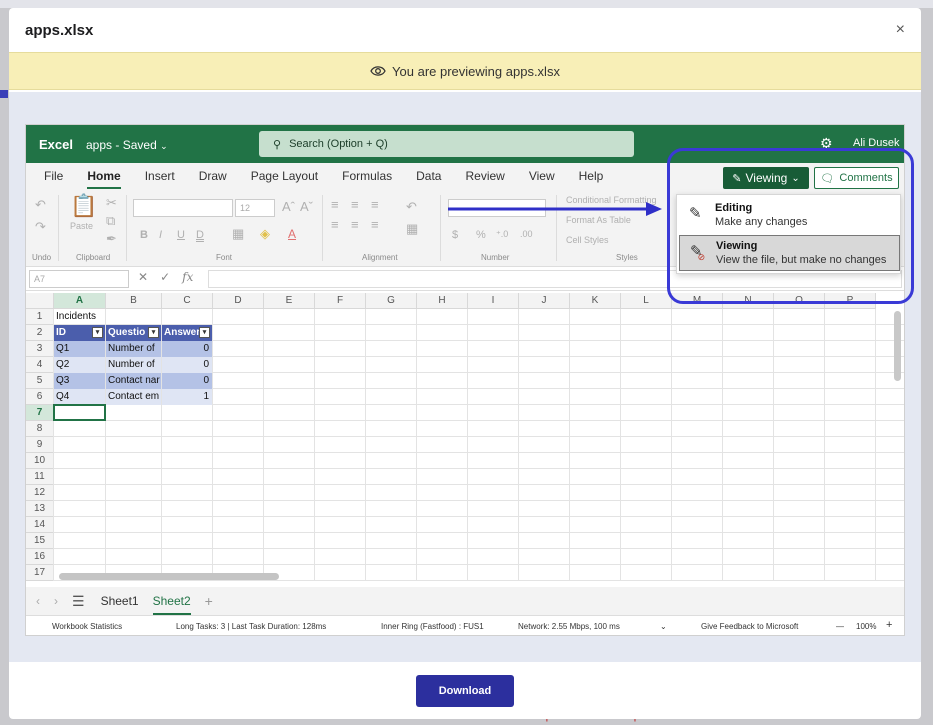 This screenshot has height=725, width=933. Describe the element at coordinates (83, 206) in the screenshot. I see `paste-icon: 📋` at that location.